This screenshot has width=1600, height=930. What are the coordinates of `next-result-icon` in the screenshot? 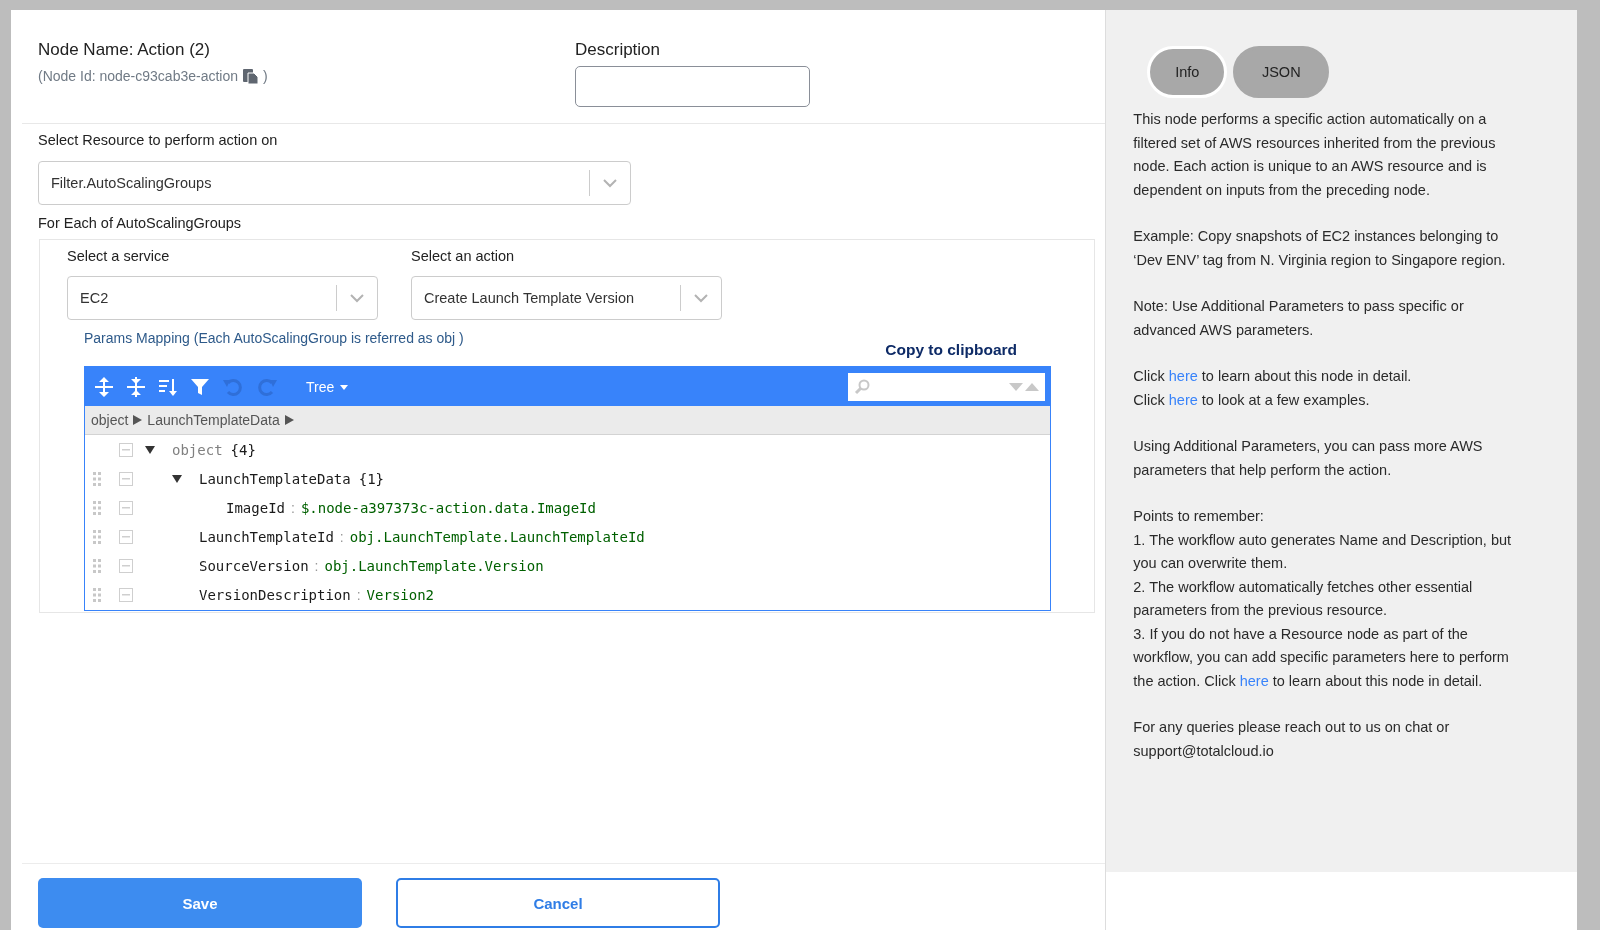 It's located at (1016, 386).